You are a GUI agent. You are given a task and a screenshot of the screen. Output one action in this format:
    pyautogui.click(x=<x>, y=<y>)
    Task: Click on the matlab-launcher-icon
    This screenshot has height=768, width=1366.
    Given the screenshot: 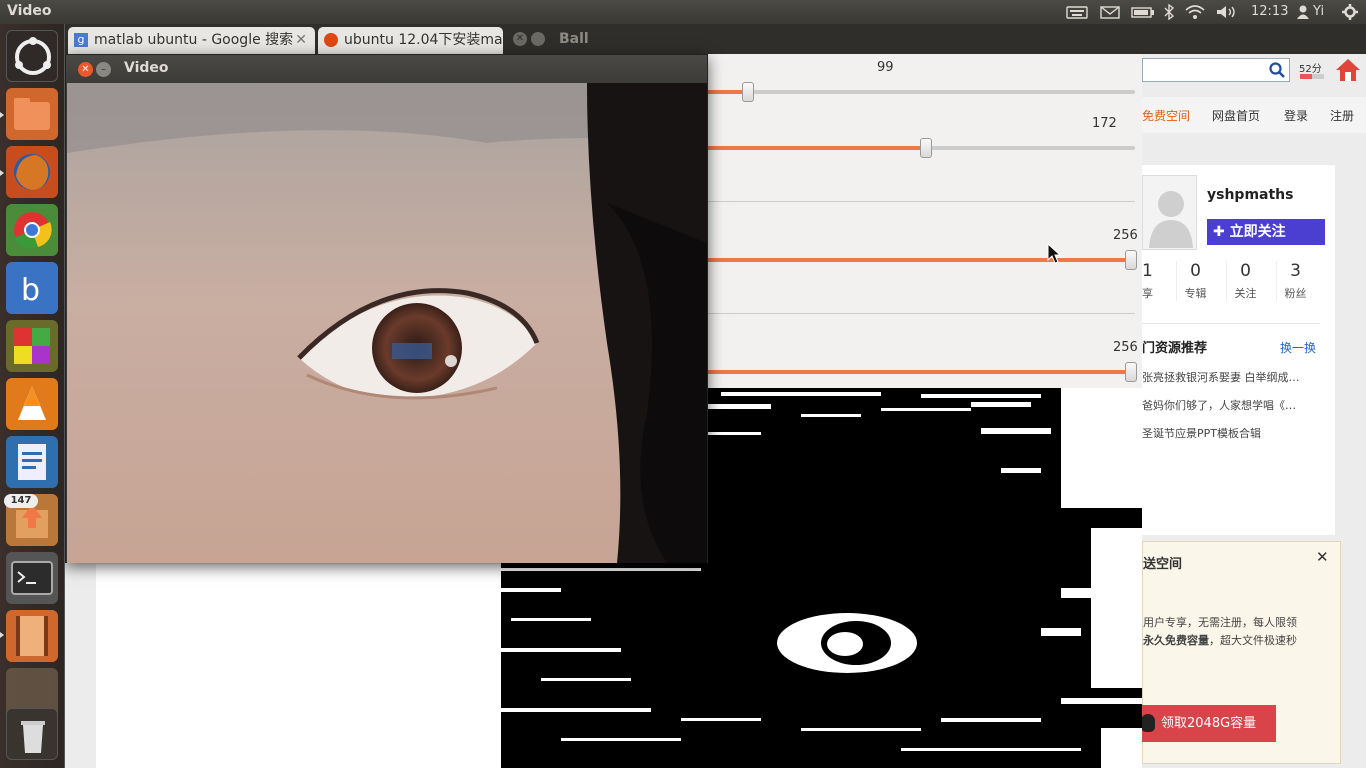 What is the action you would take?
    pyautogui.click(x=32, y=346)
    